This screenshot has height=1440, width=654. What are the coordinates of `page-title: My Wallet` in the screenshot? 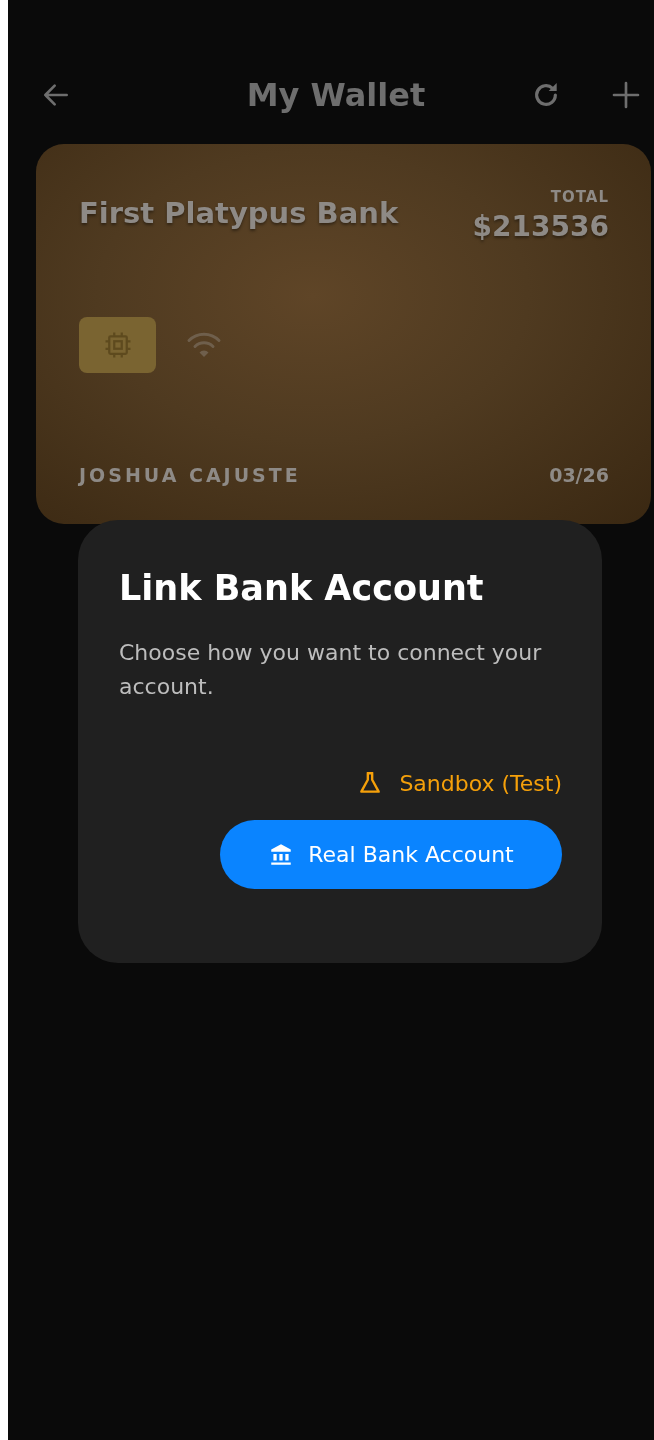 It's located at (336, 95).